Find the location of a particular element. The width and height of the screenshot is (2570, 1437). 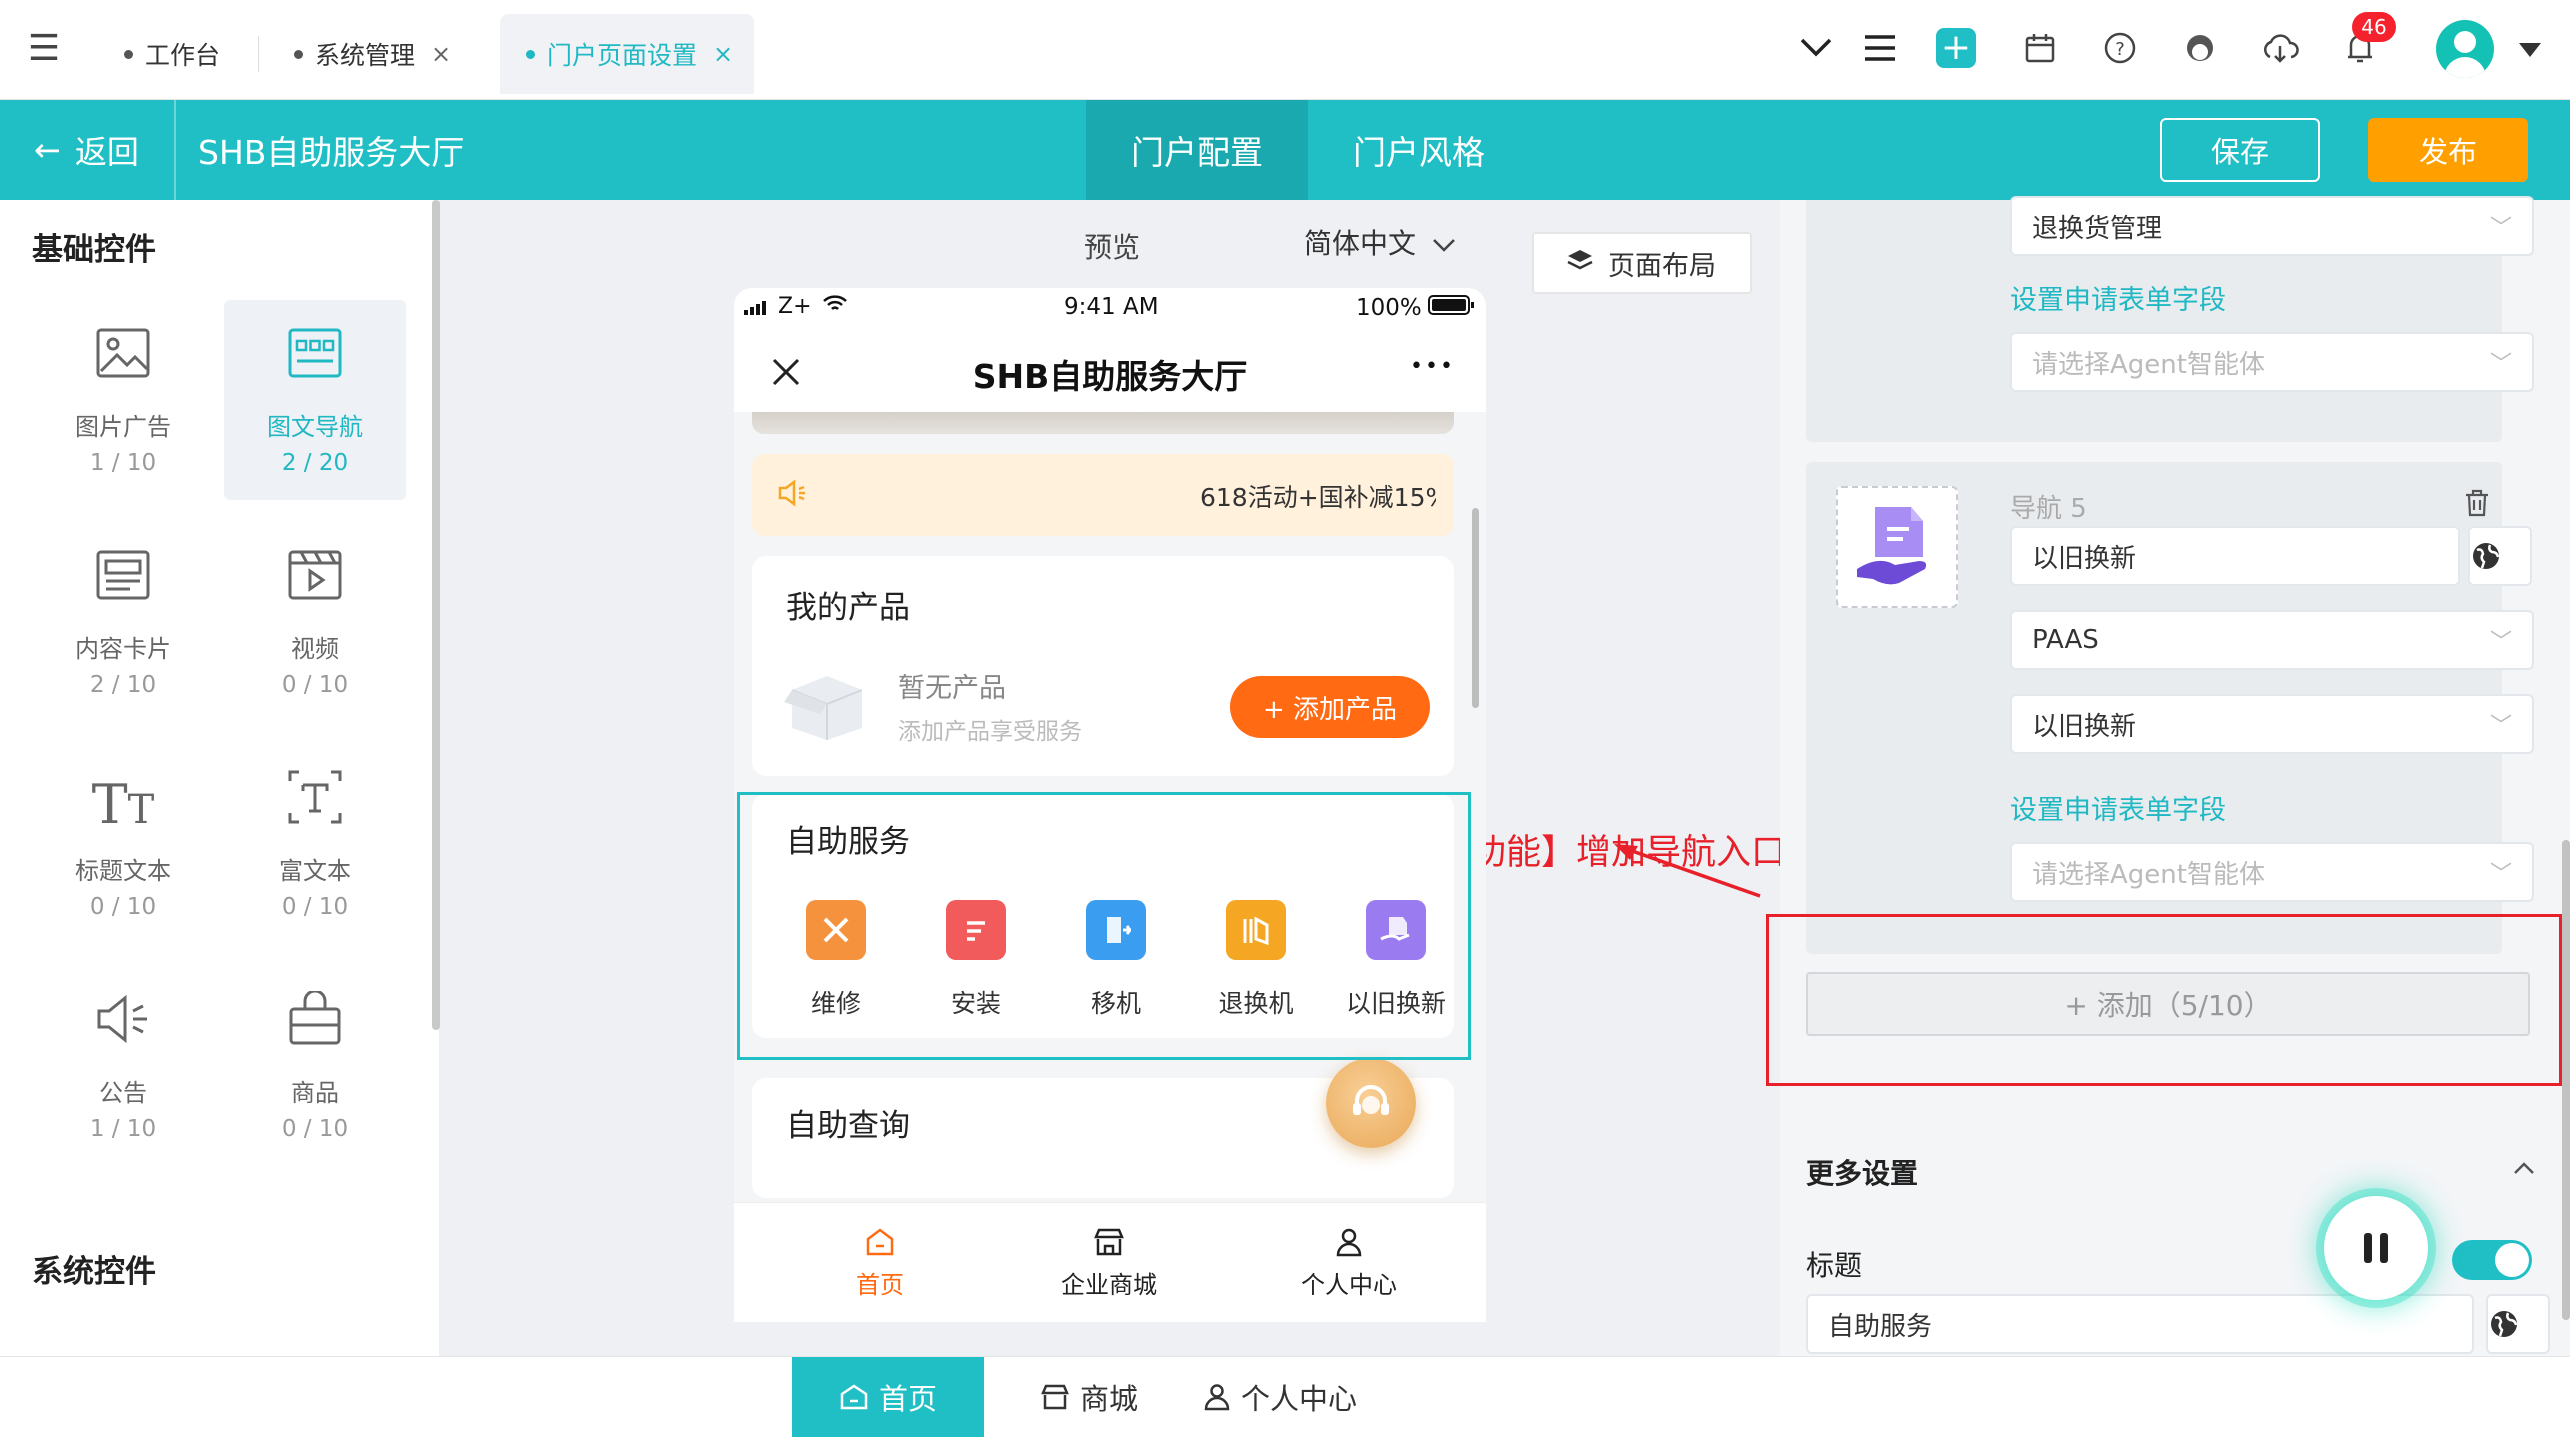

nav5-icon-upload is located at coordinates (1897, 547).